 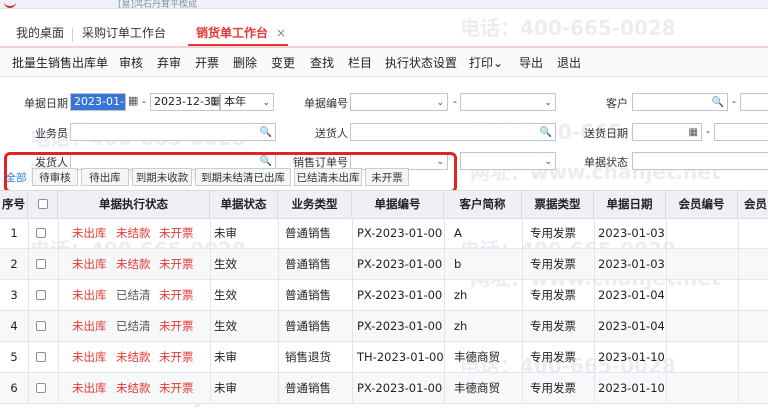 What do you see at coordinates (14, 264) in the screenshot?
I see `row-seq: 2` at bounding box center [14, 264].